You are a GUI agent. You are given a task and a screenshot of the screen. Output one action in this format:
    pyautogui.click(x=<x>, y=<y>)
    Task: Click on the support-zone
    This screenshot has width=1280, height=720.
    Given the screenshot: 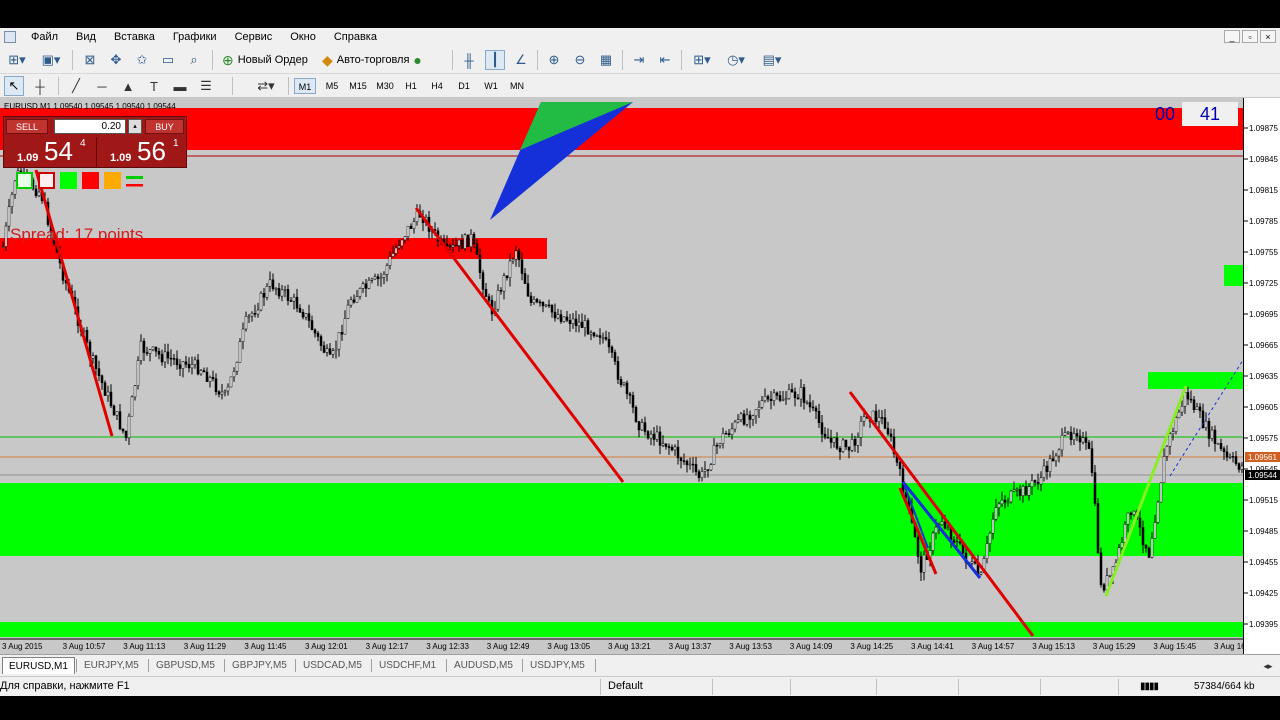 What is the action you would take?
    pyautogui.click(x=621, y=519)
    